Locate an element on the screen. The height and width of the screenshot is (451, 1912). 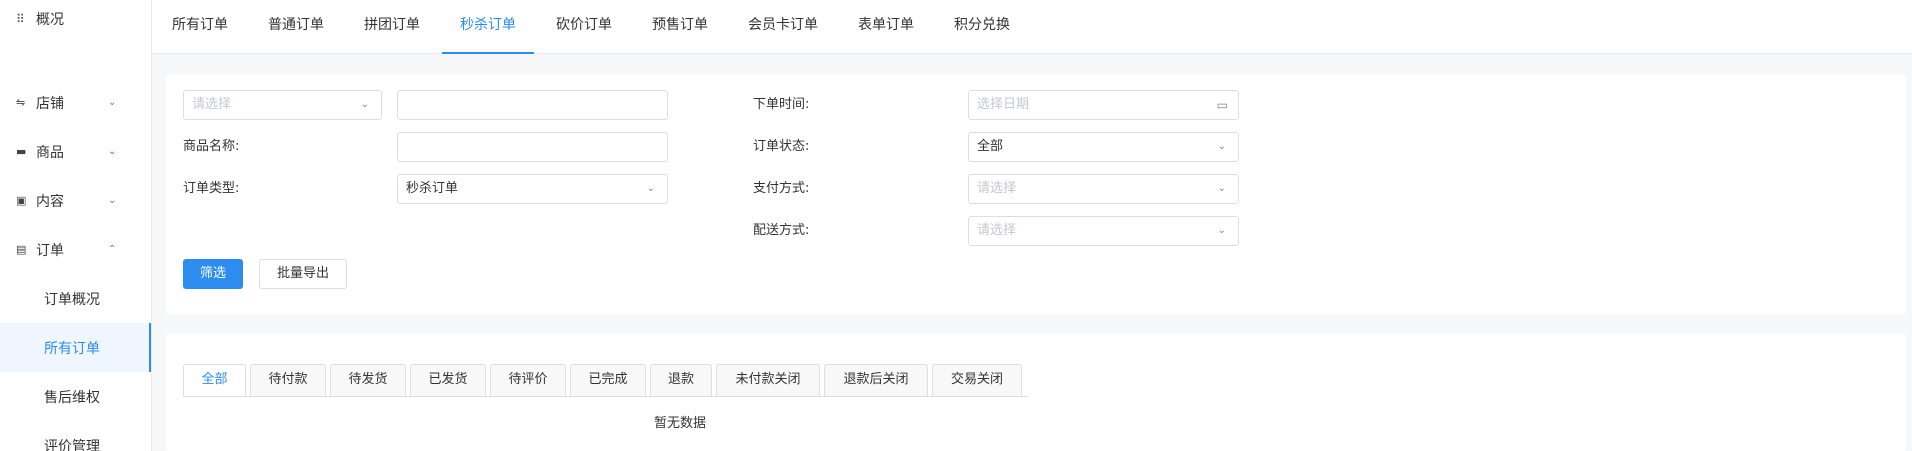
sidebar-subitem-reviews: 评价管理 is located at coordinates (75, 436).